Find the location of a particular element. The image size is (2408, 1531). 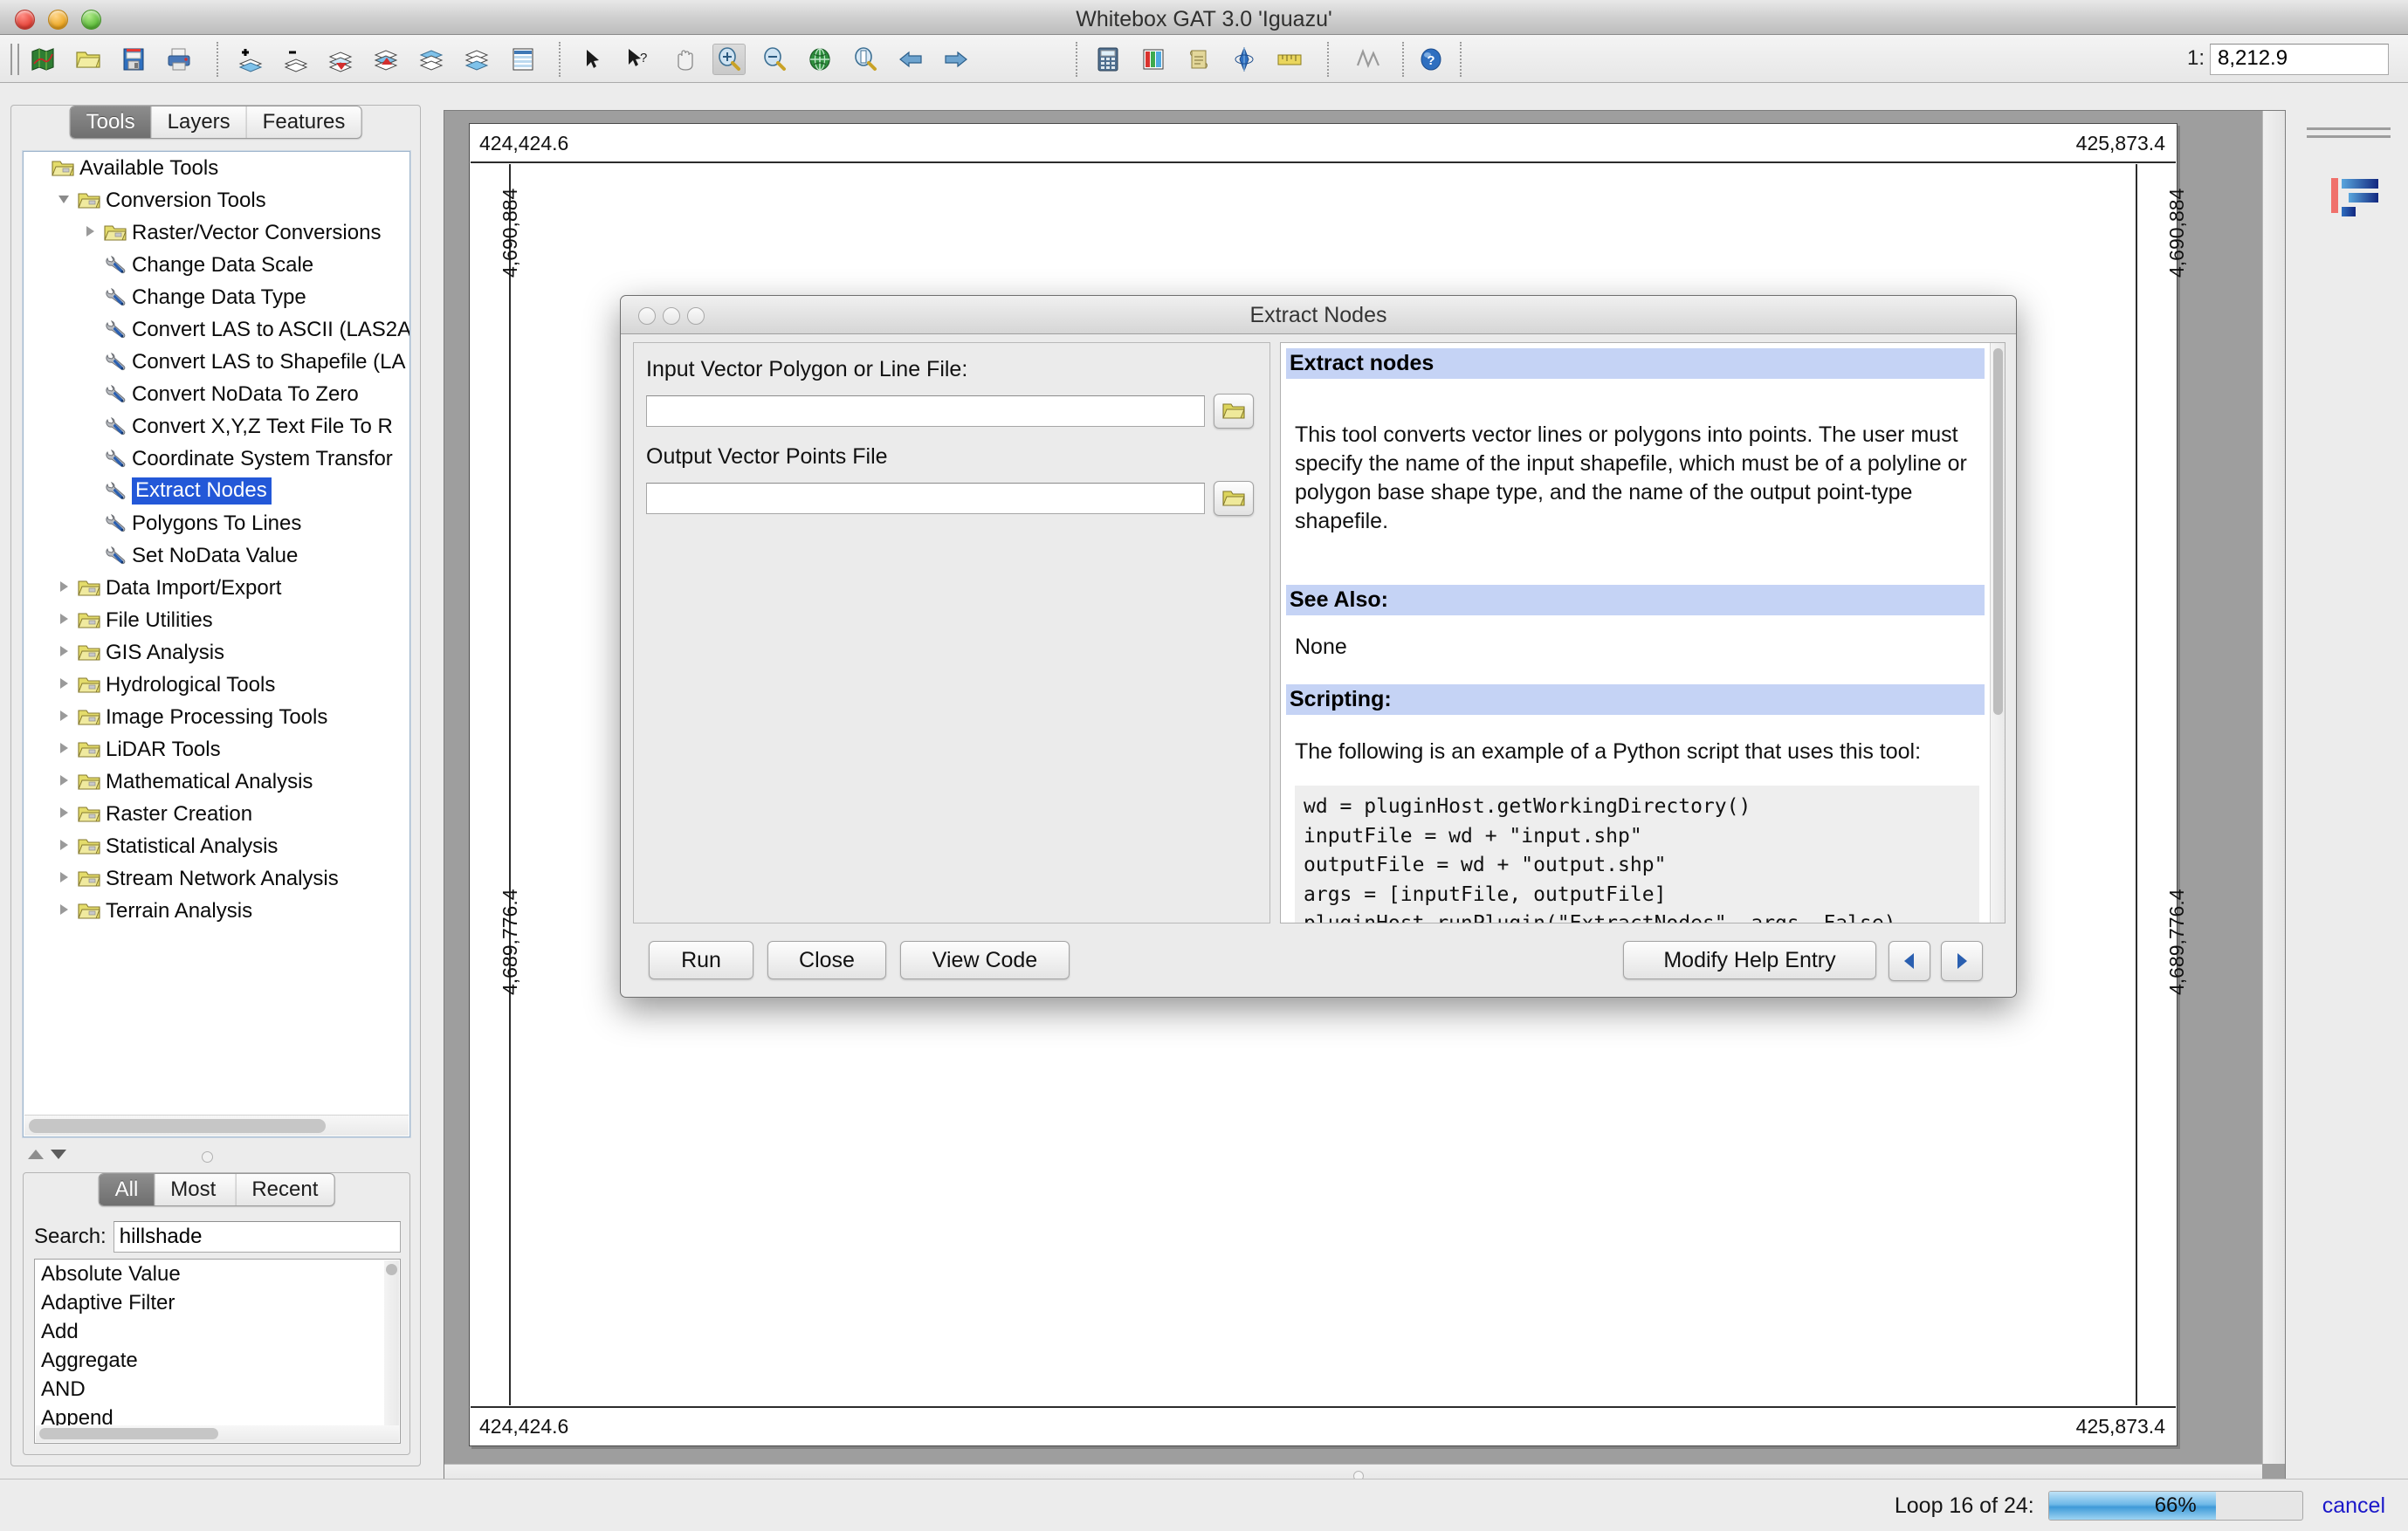

search-result-item: Append is located at coordinates (209, 1415).